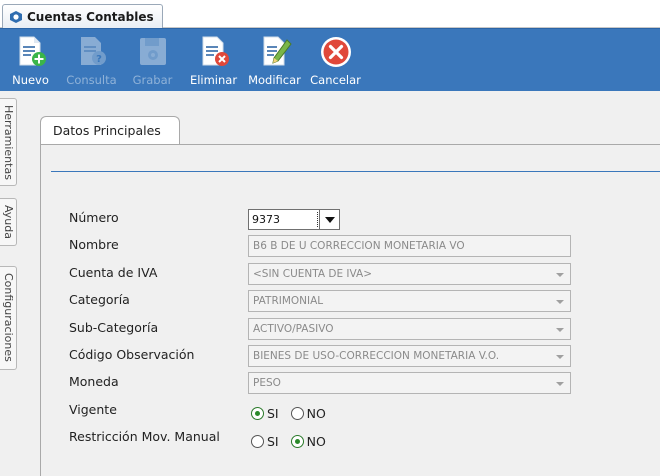  Describe the element at coordinates (316, 413) in the screenshot. I see `vigente-no-label: NO` at that location.